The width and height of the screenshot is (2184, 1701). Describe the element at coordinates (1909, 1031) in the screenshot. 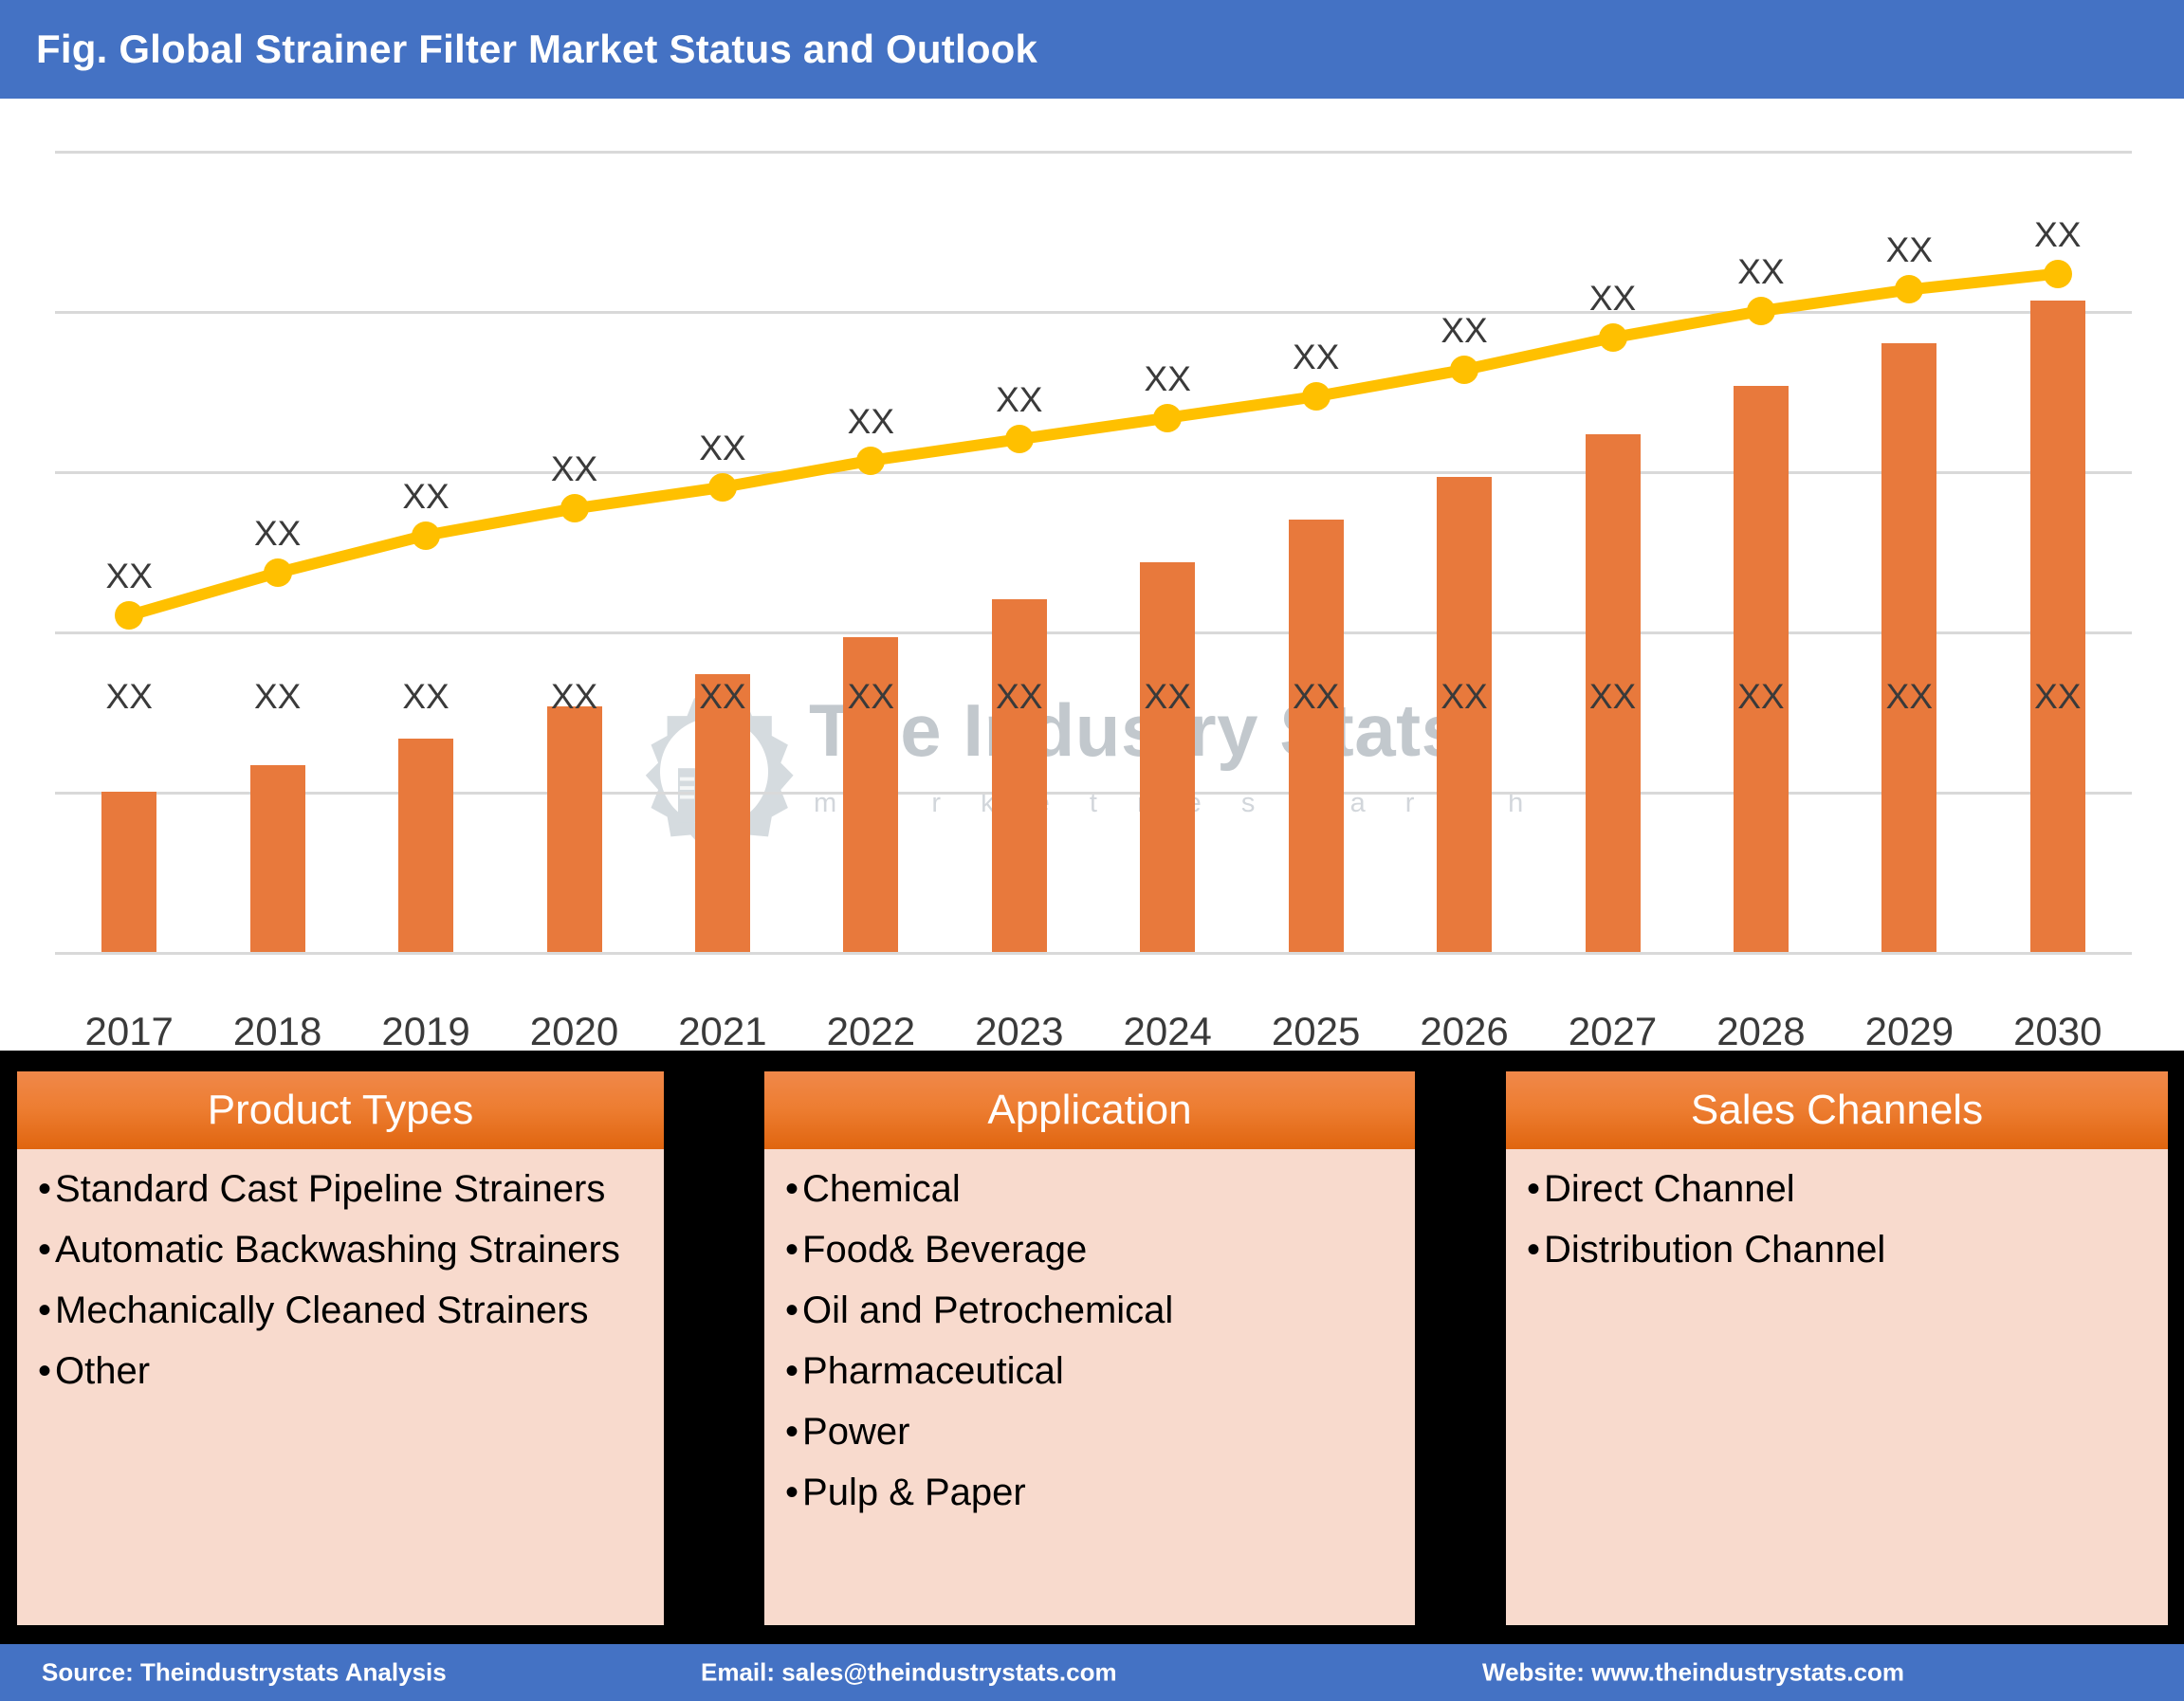

I see `x-axis-tick-label: 2029` at that location.